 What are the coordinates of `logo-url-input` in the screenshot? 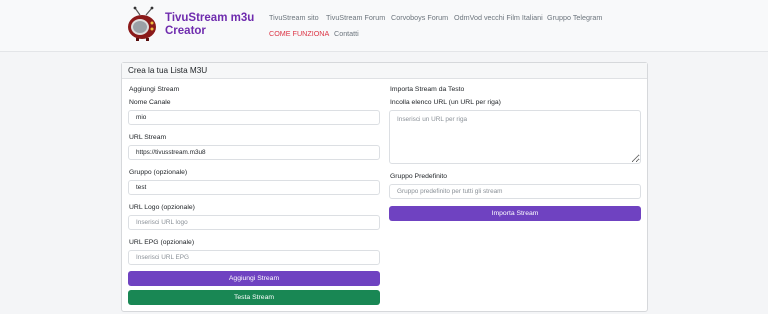 It's located at (254, 222).